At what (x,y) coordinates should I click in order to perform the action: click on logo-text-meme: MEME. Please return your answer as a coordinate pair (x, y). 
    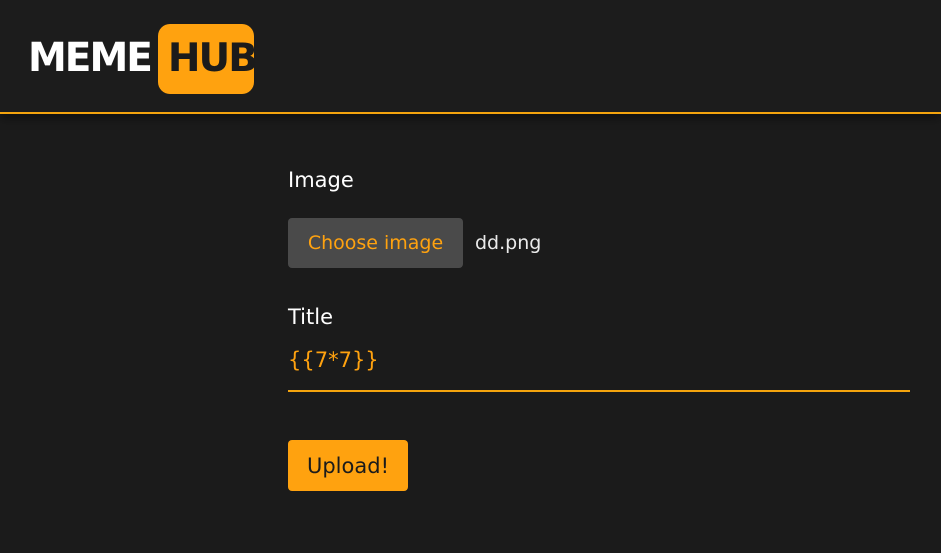
    Looking at the image, I should click on (90, 58).